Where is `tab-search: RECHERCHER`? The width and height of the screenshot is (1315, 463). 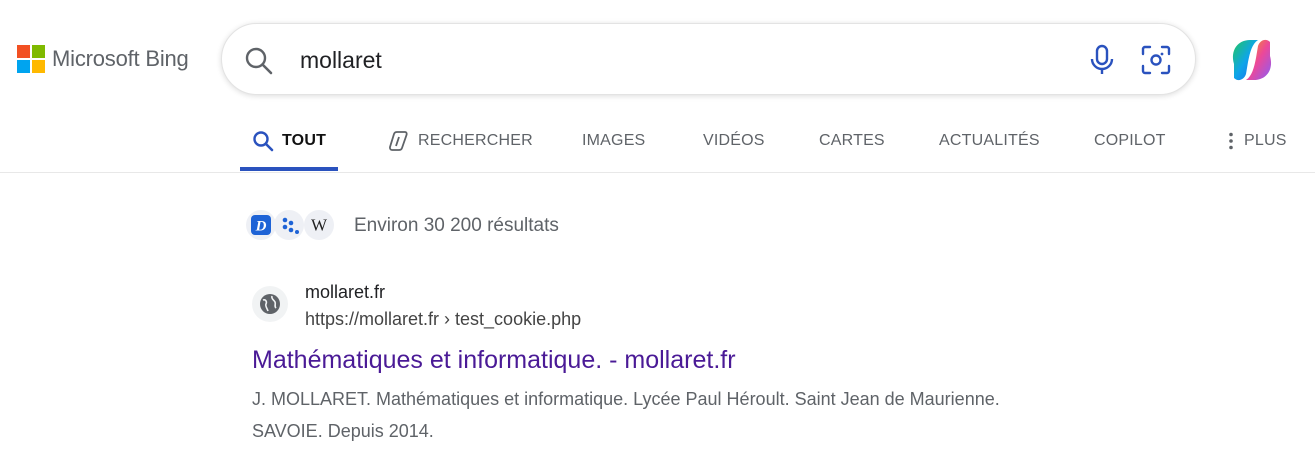 tab-search: RECHERCHER is located at coordinates (459, 141).